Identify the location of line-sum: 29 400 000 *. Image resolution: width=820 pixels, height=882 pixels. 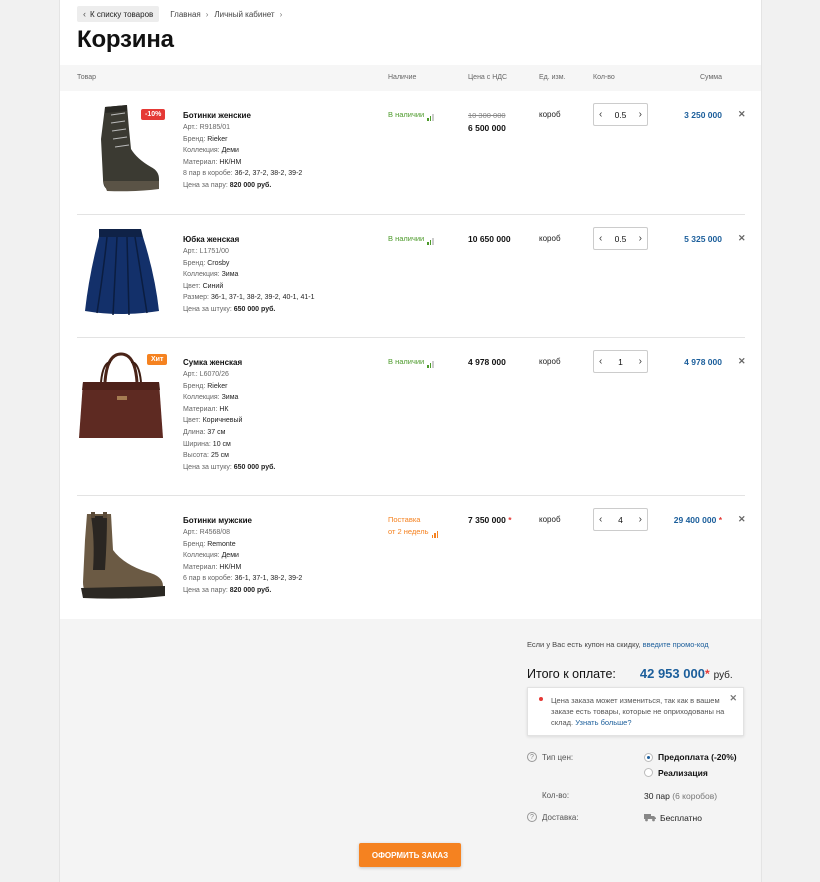
(697, 520).